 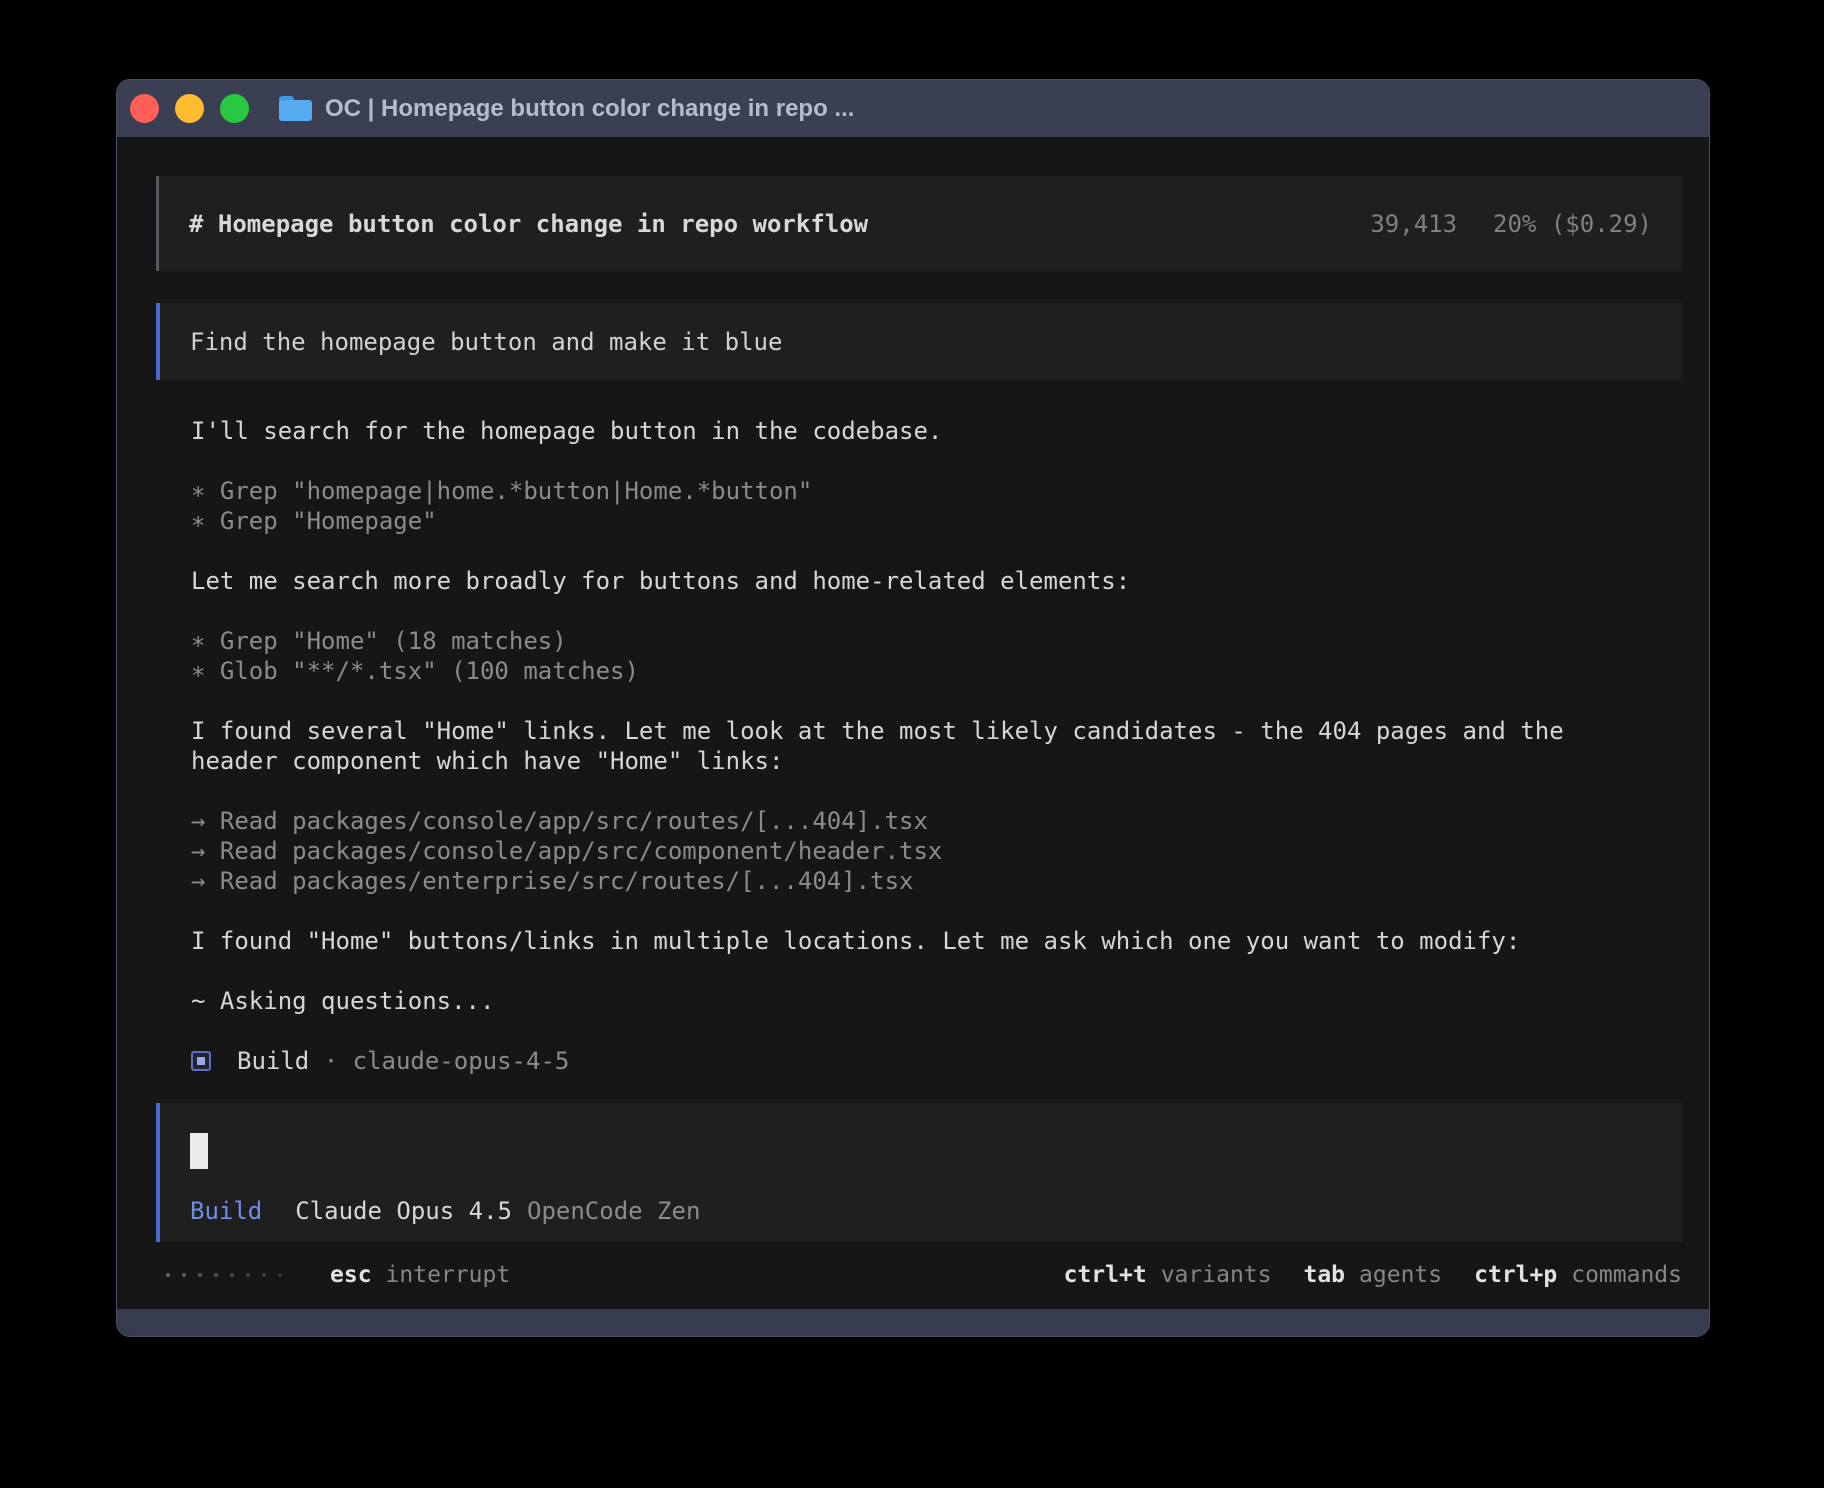 What do you see at coordinates (1216, 1275) in the screenshot?
I see `variants-label: variants` at bounding box center [1216, 1275].